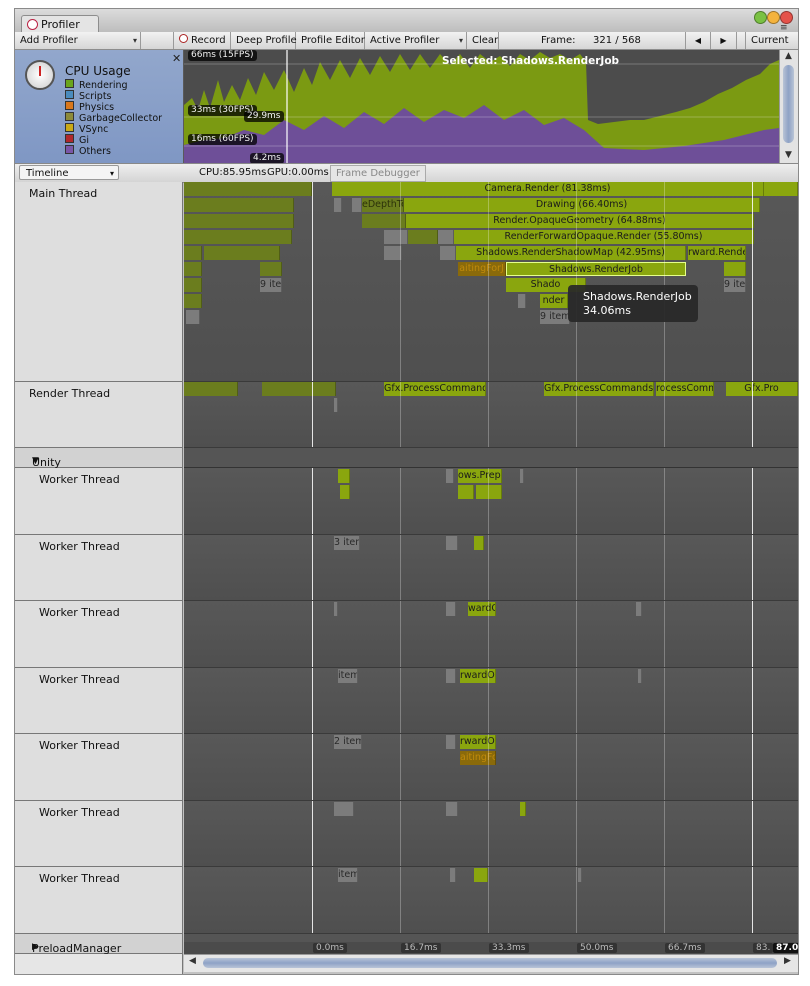 The image size is (810, 986). Describe the element at coordinates (773, 17) in the screenshot. I see `minimize-button` at that location.